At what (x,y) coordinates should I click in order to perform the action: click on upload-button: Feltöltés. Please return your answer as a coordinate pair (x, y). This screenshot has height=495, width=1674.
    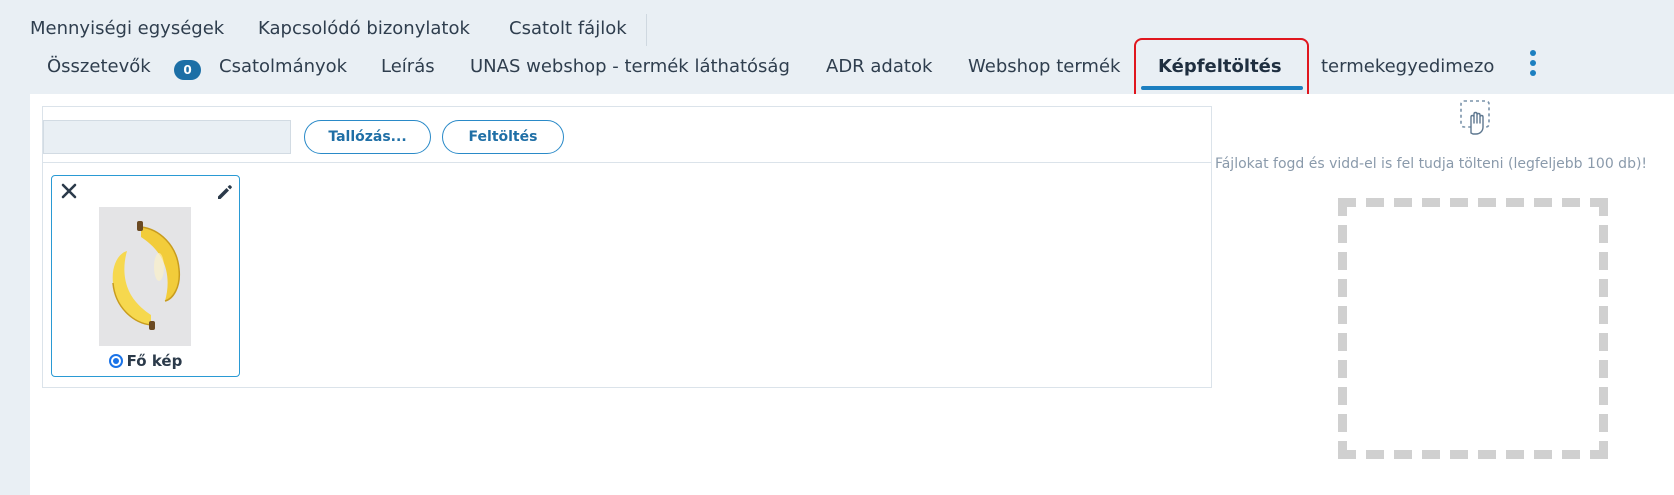
    Looking at the image, I should click on (503, 137).